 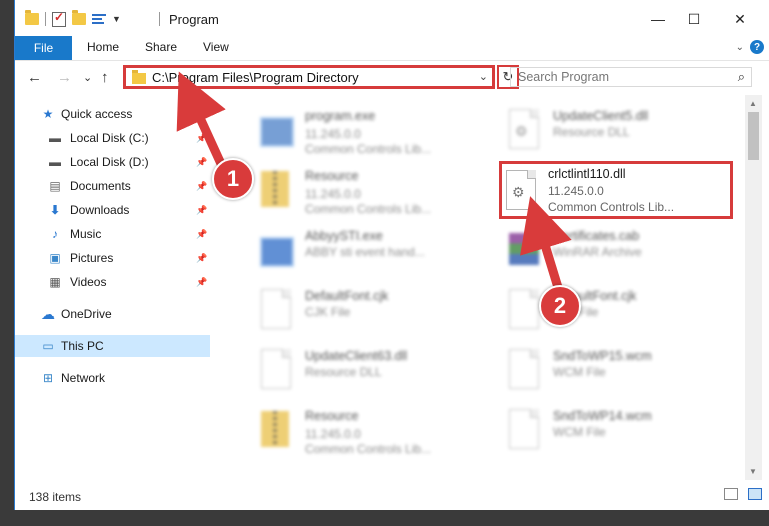 What do you see at coordinates (216, 47) in the screenshot?
I see `tab-view: View` at bounding box center [216, 47].